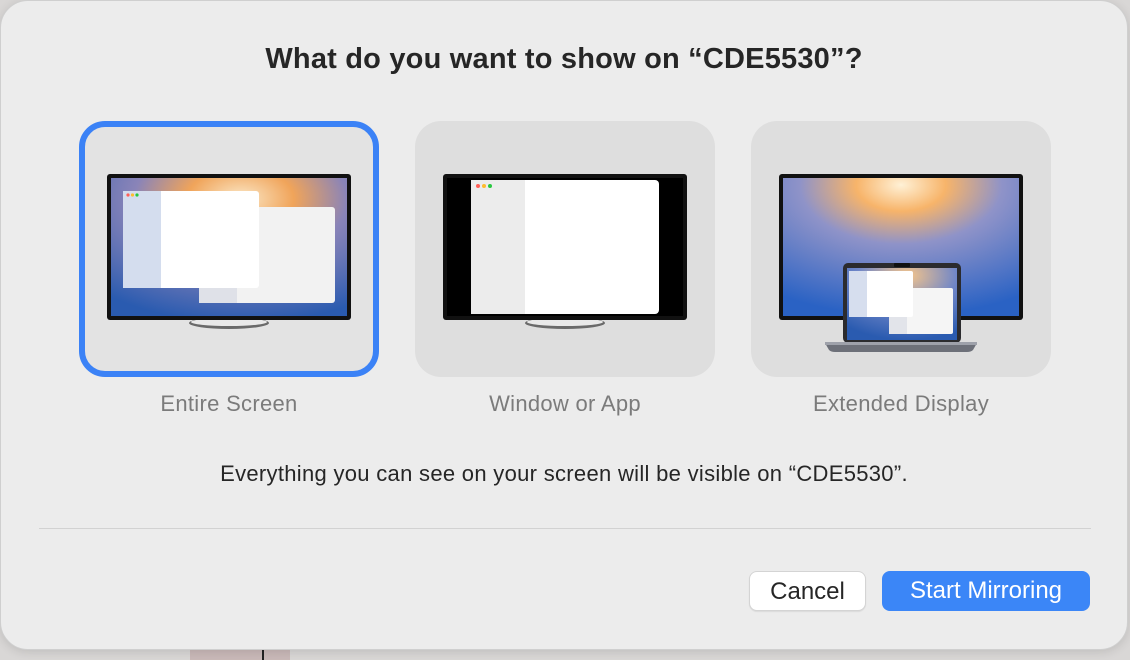  Describe the element at coordinates (565, 403) in the screenshot. I see `option-label-window-or-app: Window or App` at that location.